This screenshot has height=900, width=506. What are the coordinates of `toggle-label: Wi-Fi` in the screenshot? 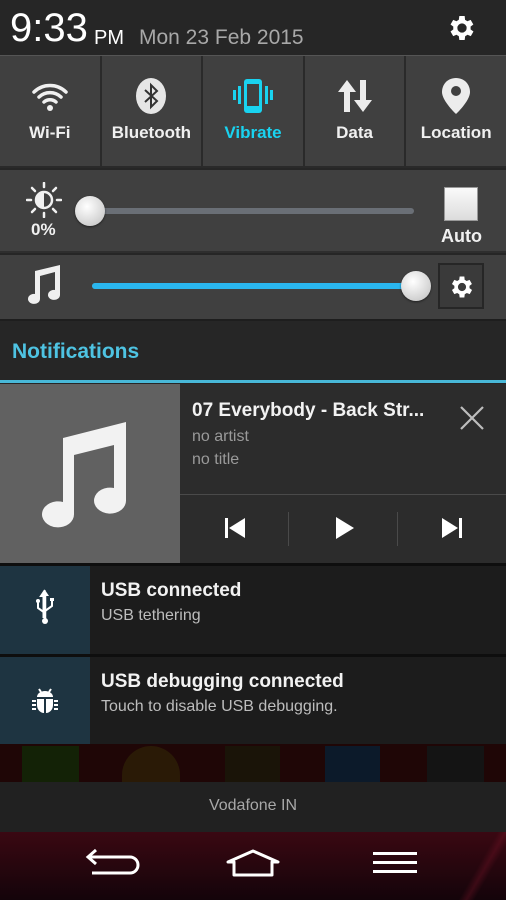 It's located at (50, 132).